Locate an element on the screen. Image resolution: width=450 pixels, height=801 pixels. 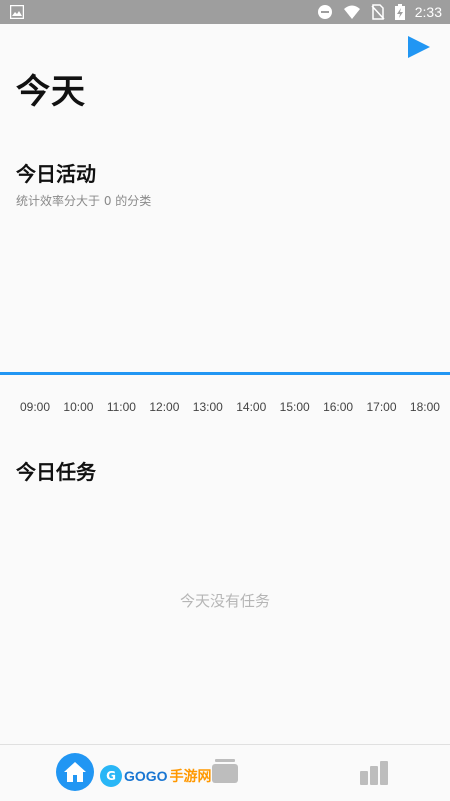
empty-tasks-message: 今天没有任务 is located at coordinates (224, 601).